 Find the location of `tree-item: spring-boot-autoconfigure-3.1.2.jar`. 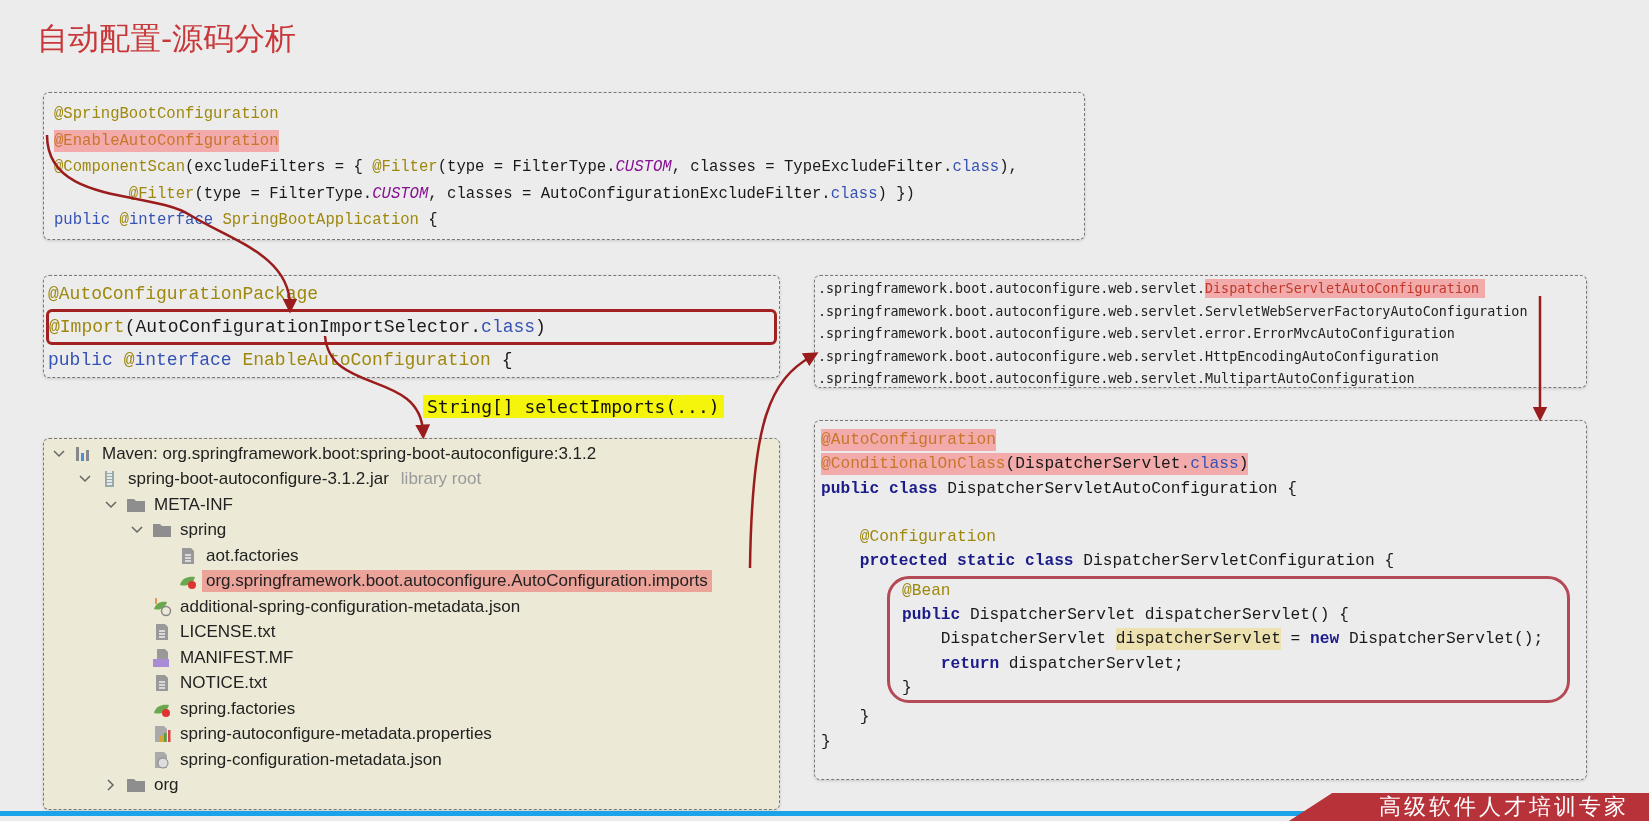

tree-item: spring-boot-autoconfigure-3.1.2.jar is located at coordinates (258, 479).